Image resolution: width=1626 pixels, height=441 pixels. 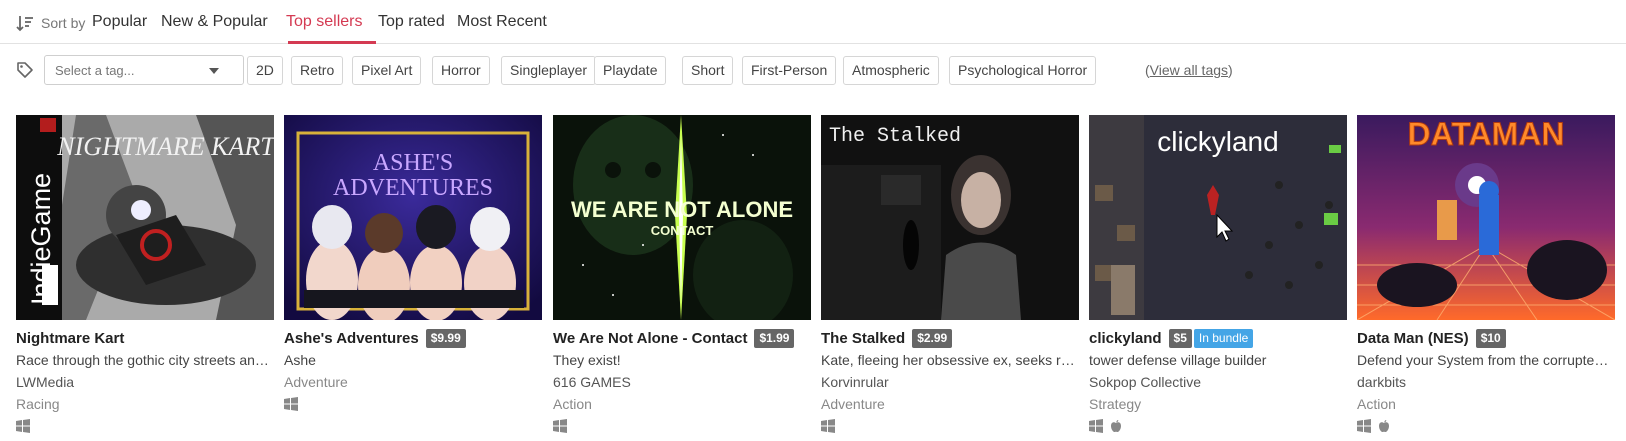 I want to click on game-description: They exist!, so click(x=587, y=360).